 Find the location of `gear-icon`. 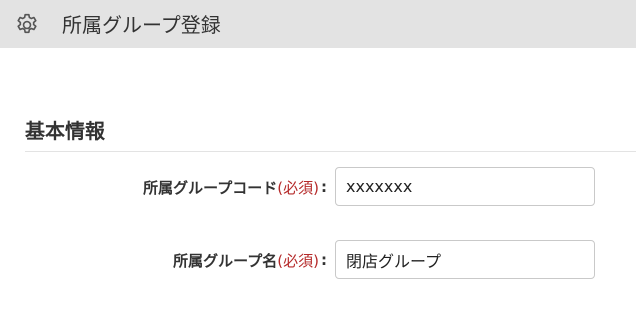

gear-icon is located at coordinates (27, 25).